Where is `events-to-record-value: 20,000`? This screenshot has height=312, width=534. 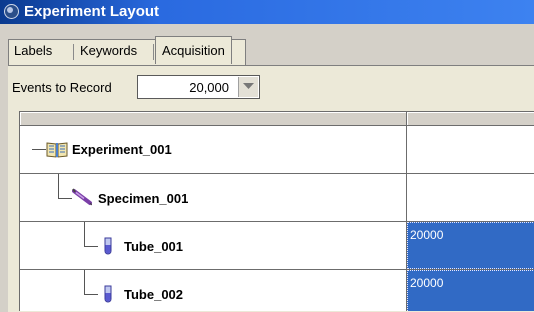
events-to-record-value: 20,000 is located at coordinates (209, 87).